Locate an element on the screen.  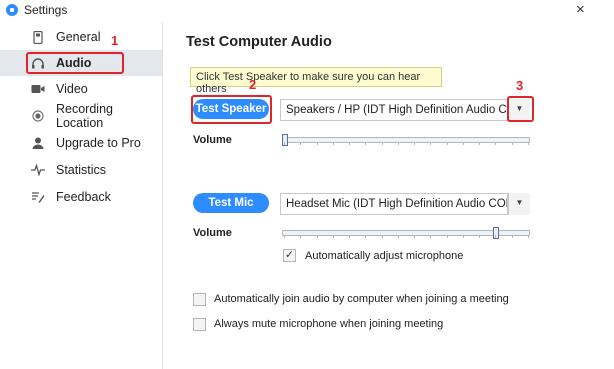
zoom-app-icon is located at coordinates (12, 10).